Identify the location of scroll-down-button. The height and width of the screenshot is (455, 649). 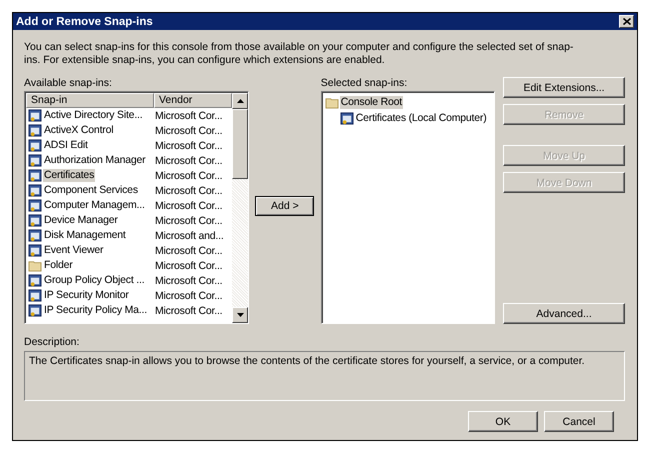
(240, 315).